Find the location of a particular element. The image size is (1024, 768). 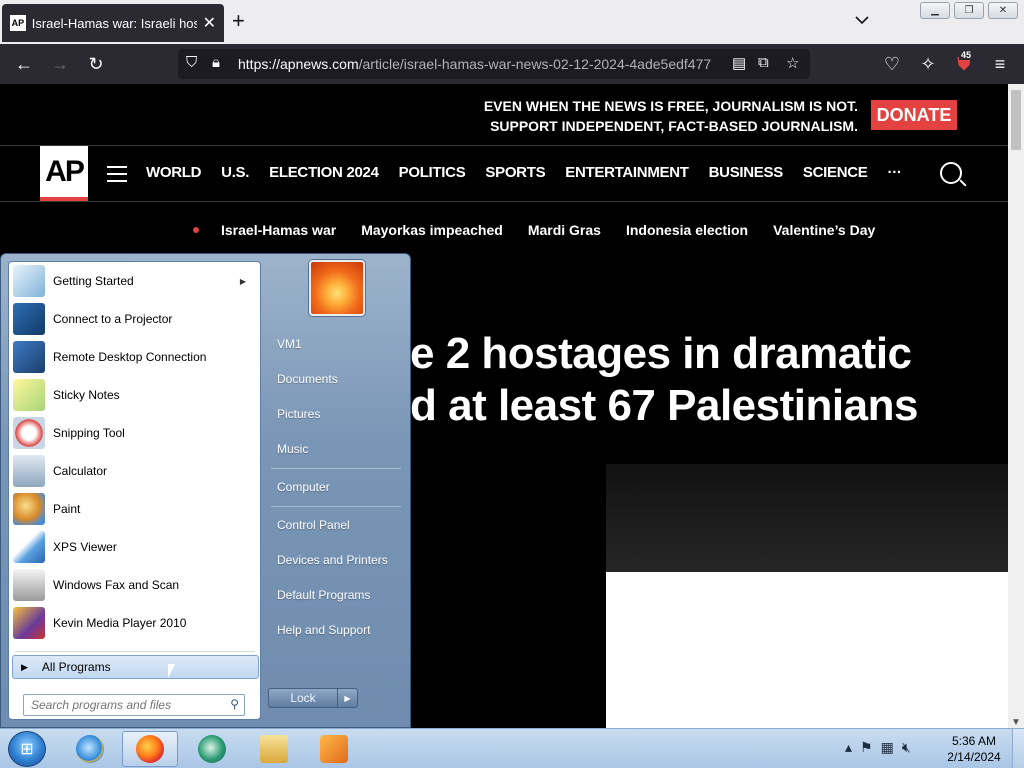

program-snipping-tool: Snipping Tool is located at coordinates (134, 433).